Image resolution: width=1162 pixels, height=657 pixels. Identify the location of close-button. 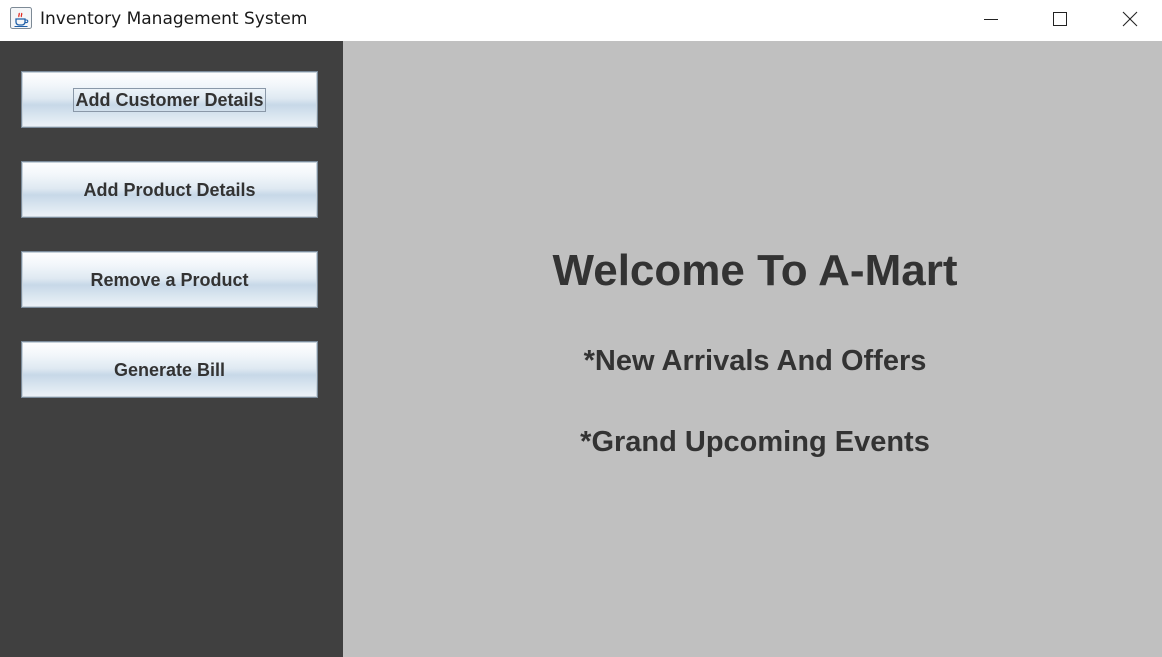
(1130, 19).